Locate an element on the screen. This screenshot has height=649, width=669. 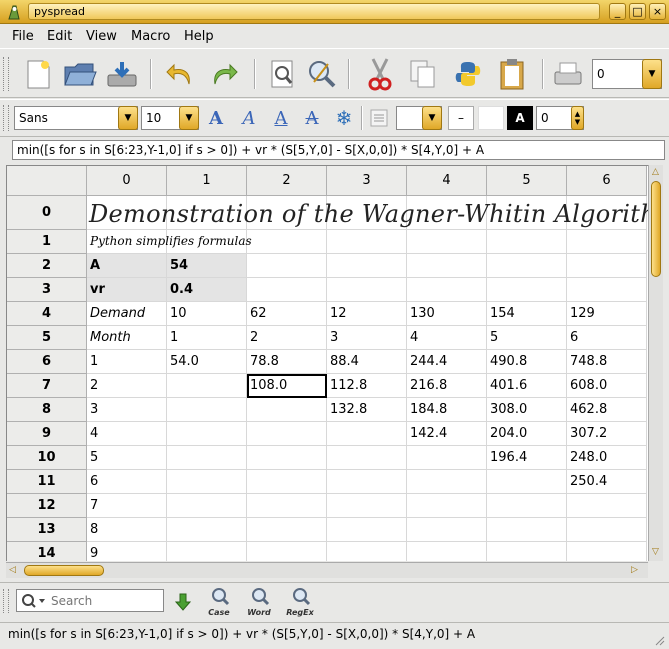
grid-cell: 4 is located at coordinates (127, 434).